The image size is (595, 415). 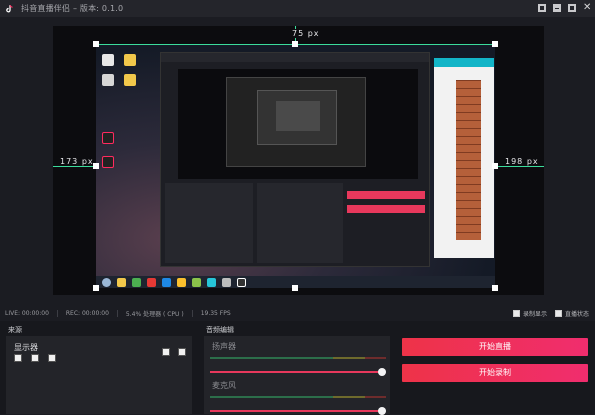 I want to click on window-title: 抖音直播伴侣 – 版本: 0.1.0, so click(x=72, y=8).